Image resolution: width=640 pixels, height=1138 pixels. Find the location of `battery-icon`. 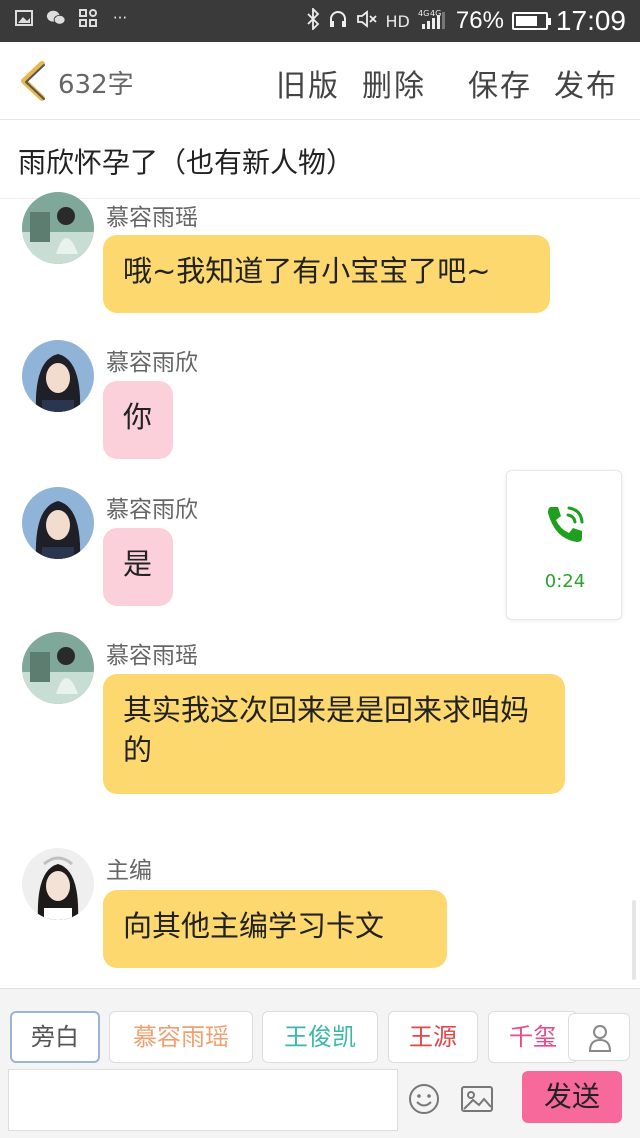

battery-icon is located at coordinates (531, 21).